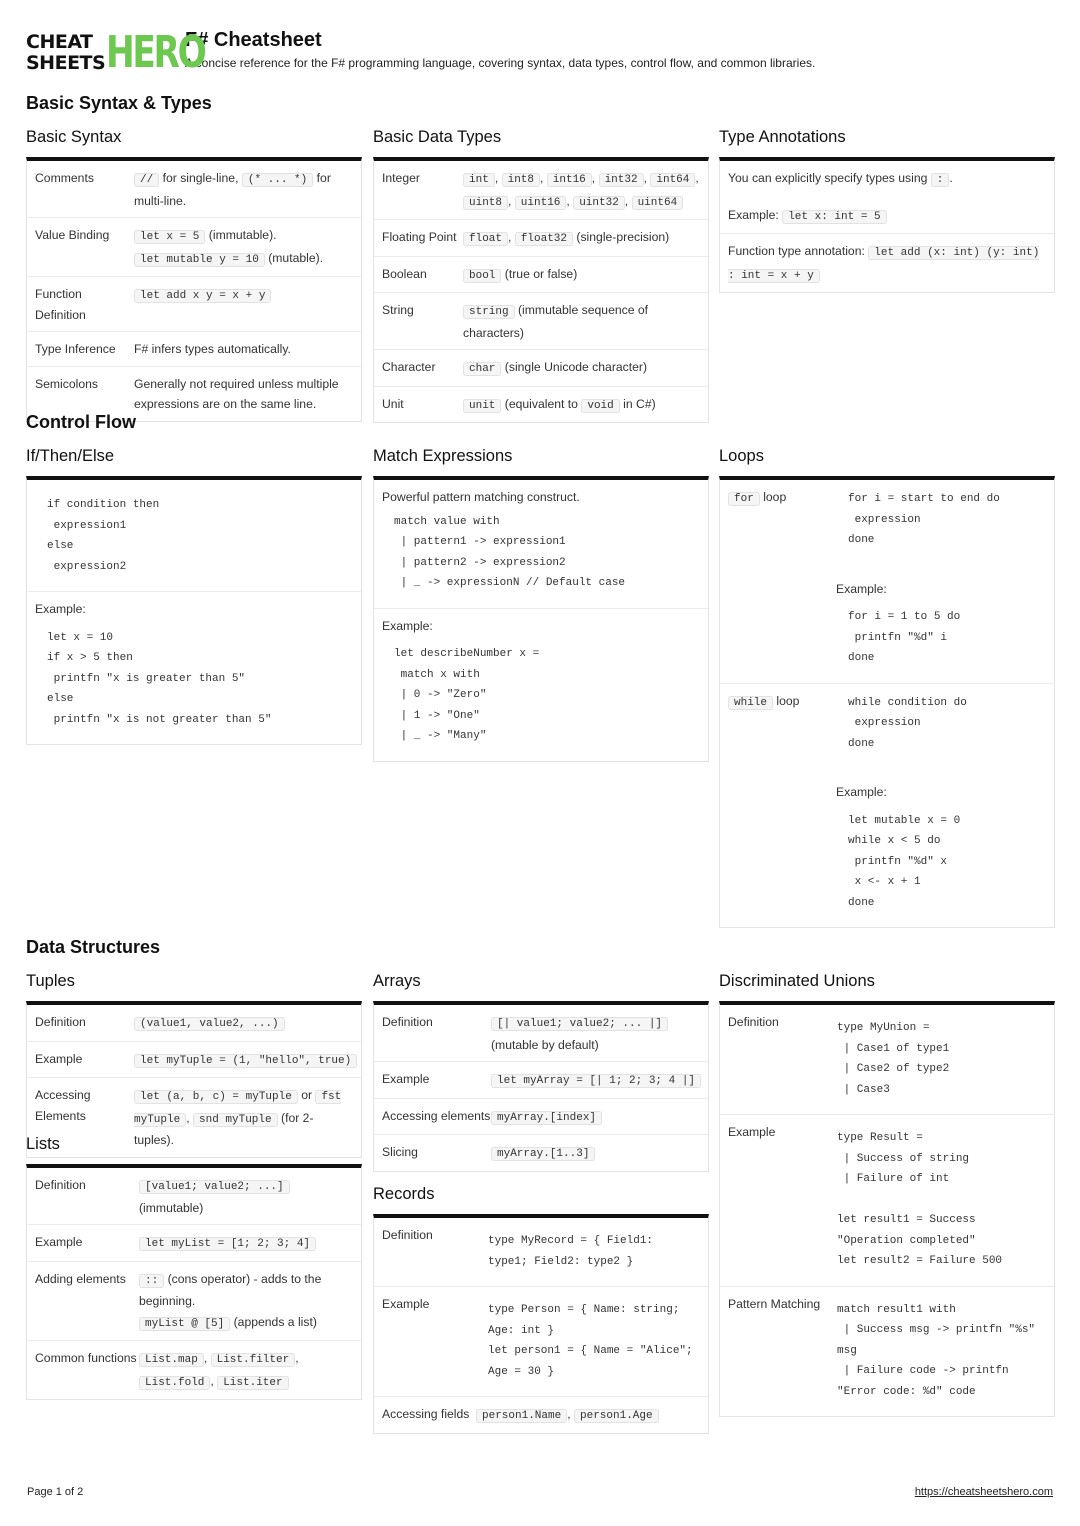 The image size is (1080, 1526). I want to click on code-snippet: [value1; value2; ...], so click(214, 1187).